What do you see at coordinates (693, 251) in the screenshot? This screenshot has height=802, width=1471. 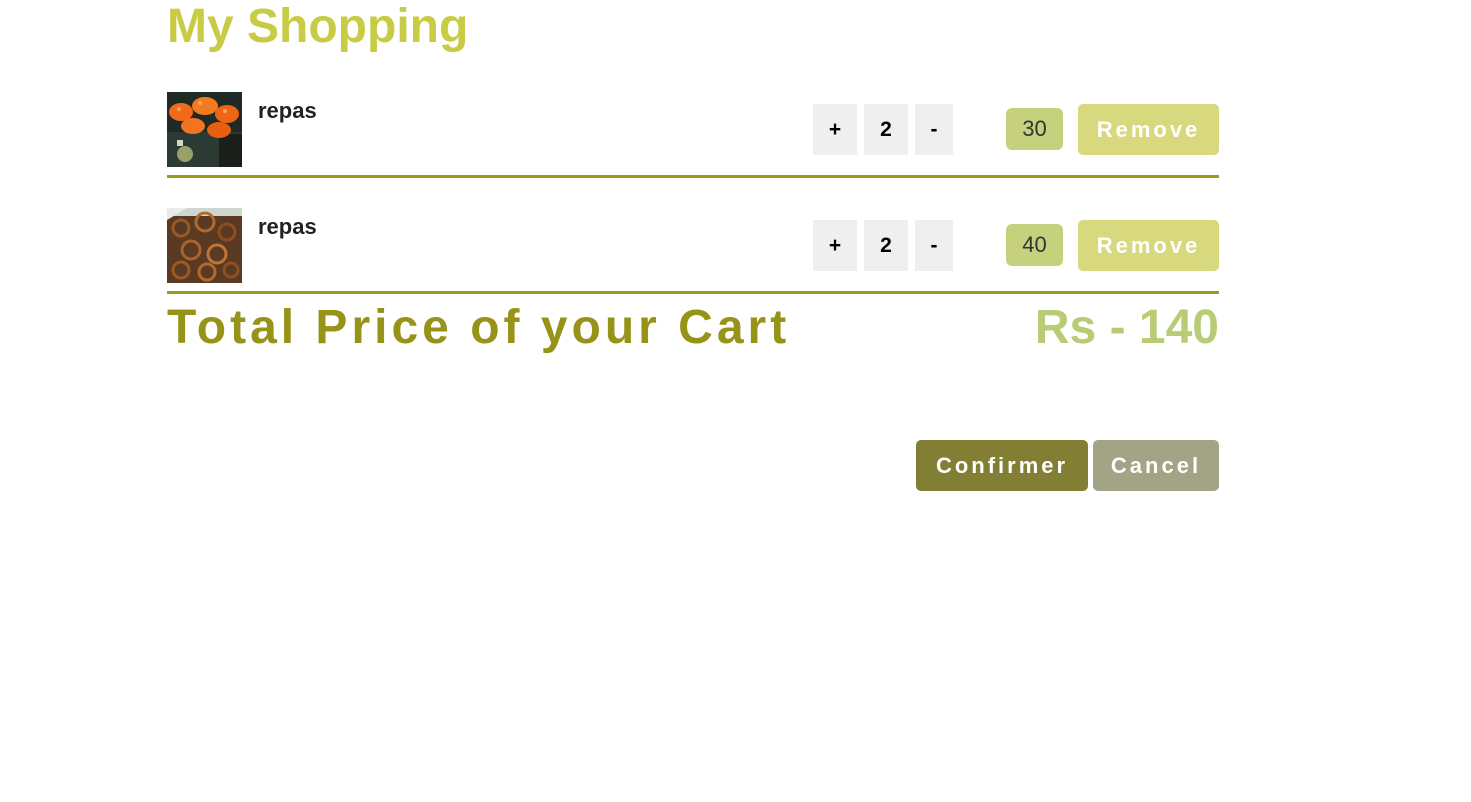 I see `cart-item: repas + 2 - 40 Remove` at bounding box center [693, 251].